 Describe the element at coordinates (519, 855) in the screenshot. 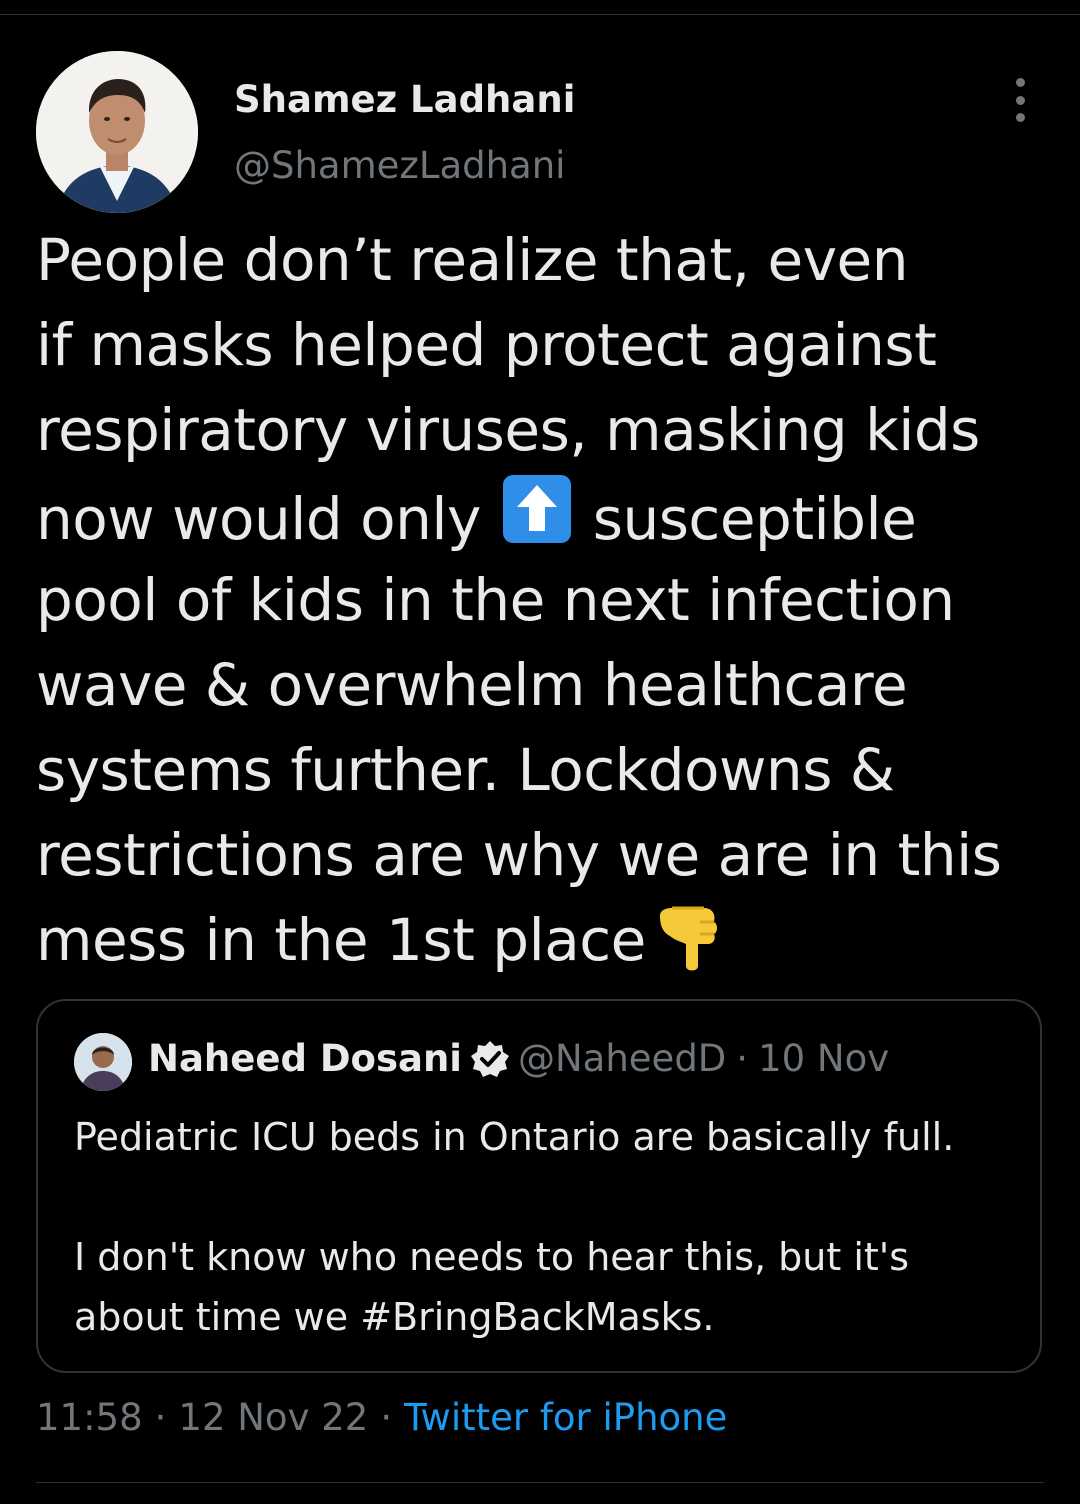

I see `tweet-text-line: restrictions are why we are in this` at that location.